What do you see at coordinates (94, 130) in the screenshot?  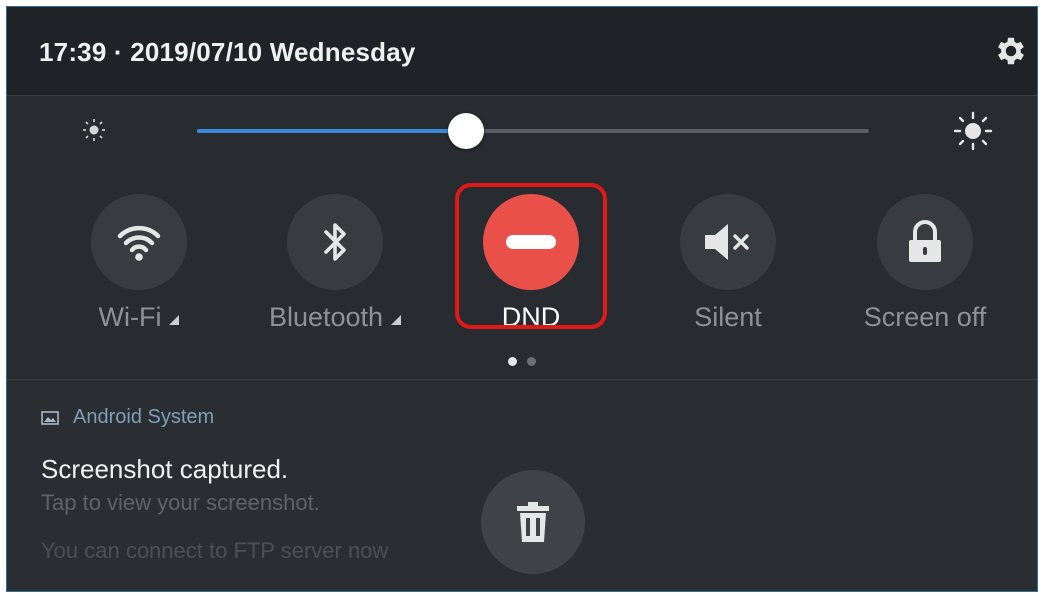 I see `brightness-low-icon` at bounding box center [94, 130].